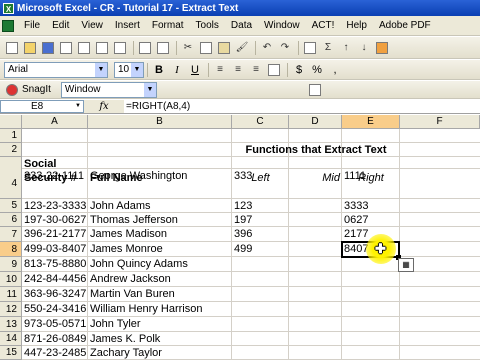 The height and width of the screenshot is (360, 480). I want to click on menu-adobe-pdf: Adobe PDF, so click(405, 25).